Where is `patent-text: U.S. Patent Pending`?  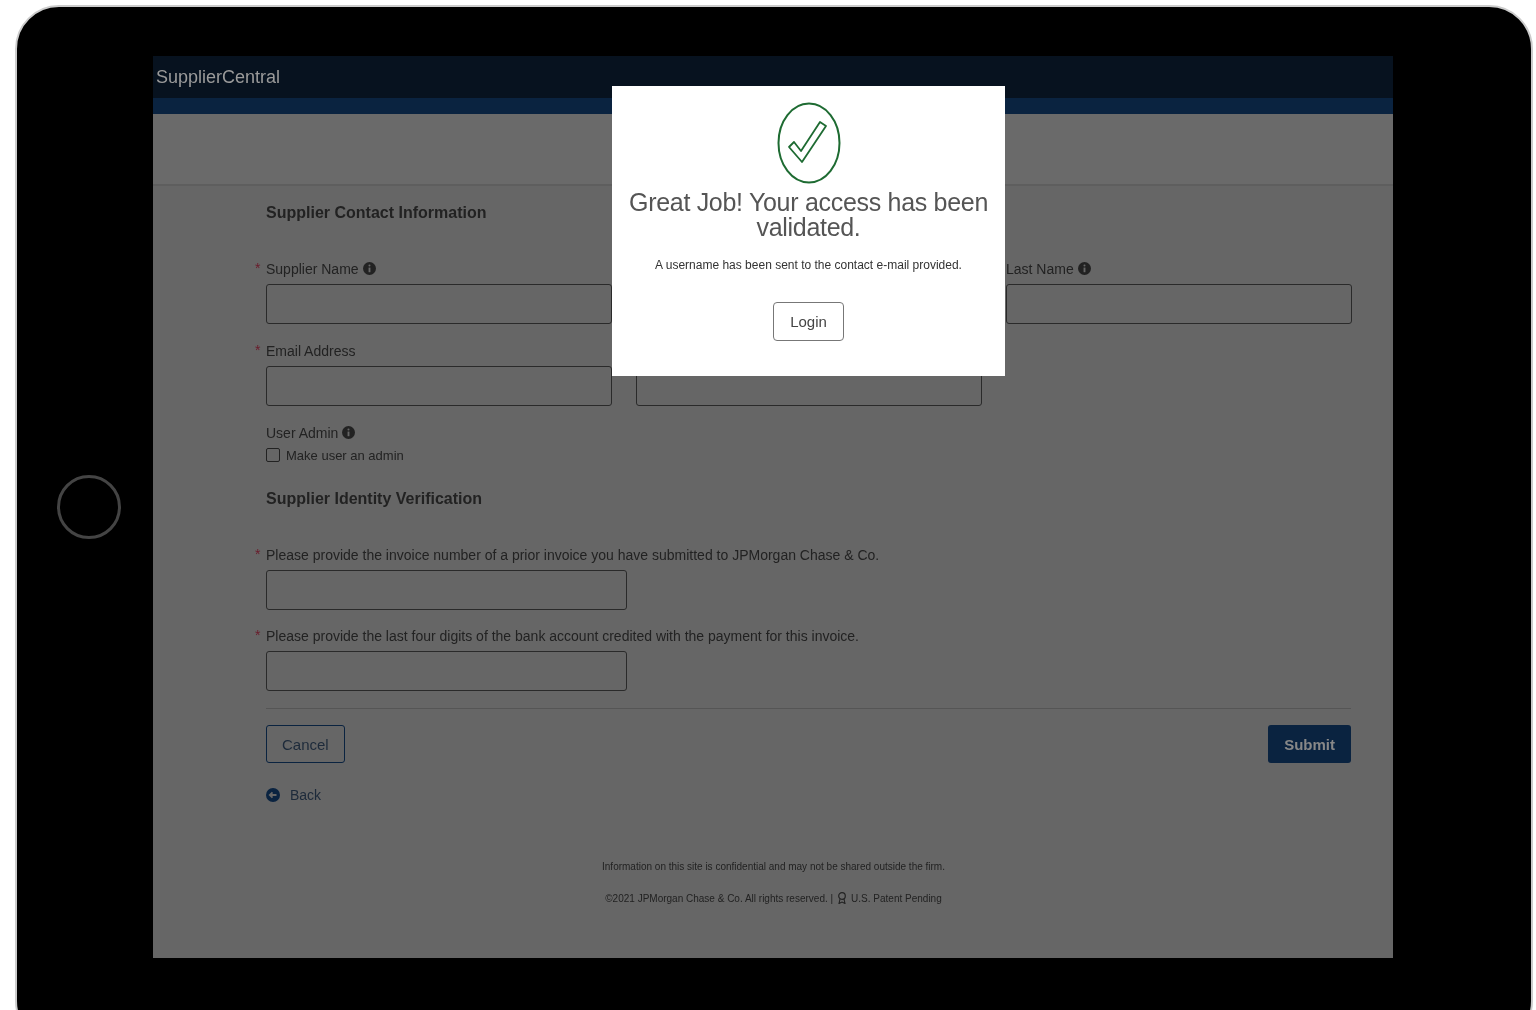
patent-text: U.S. Patent Pending is located at coordinates (896, 898).